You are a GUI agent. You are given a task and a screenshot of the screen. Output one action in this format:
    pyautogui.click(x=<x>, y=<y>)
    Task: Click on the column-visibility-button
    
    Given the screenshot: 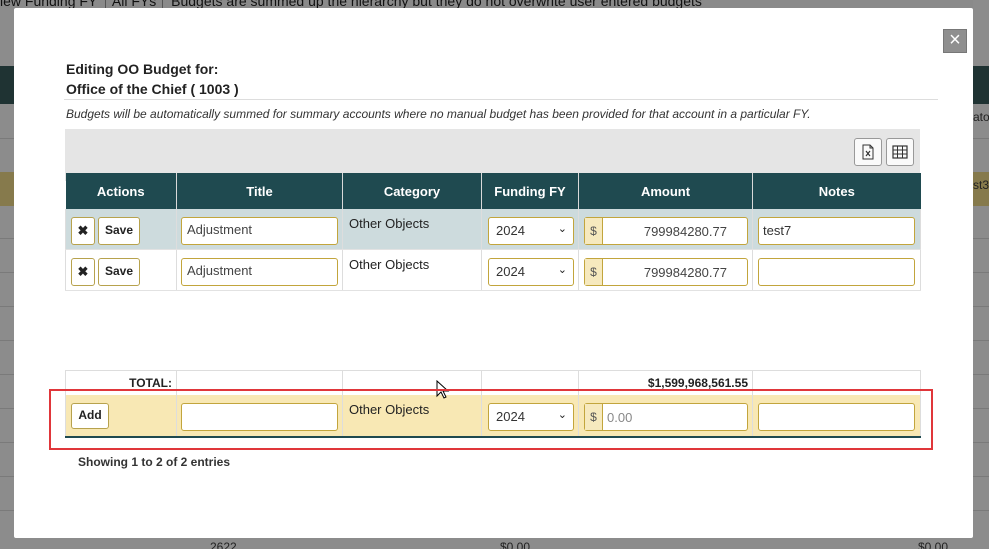 What is the action you would take?
    pyautogui.click(x=900, y=152)
    